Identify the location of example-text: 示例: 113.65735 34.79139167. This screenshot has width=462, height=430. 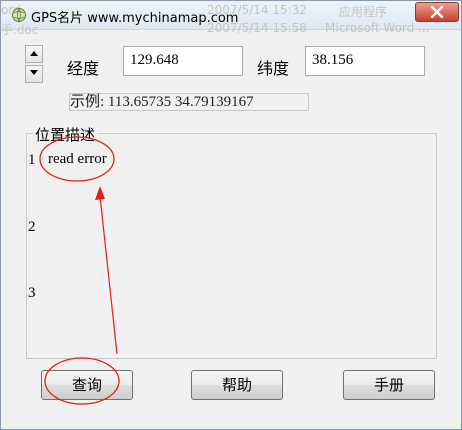
(189, 102).